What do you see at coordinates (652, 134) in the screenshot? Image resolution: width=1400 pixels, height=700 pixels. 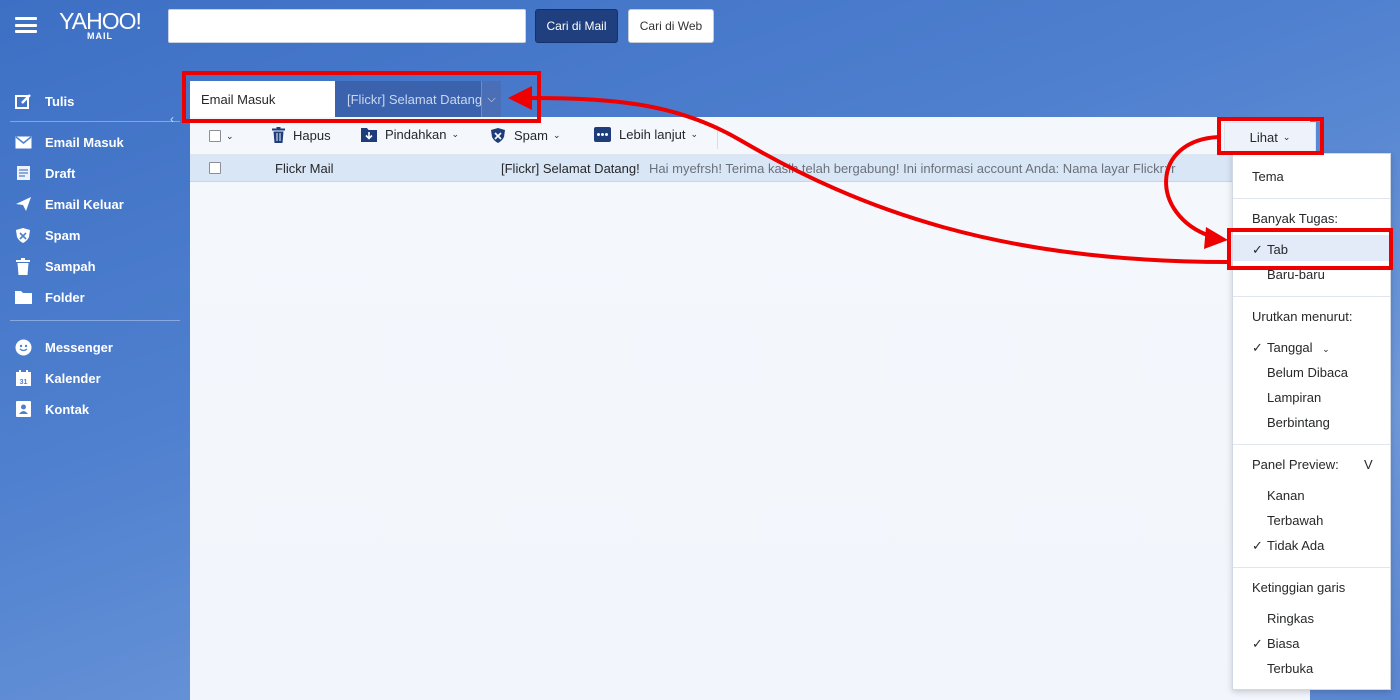 I see `more-label: Lebih lanjut` at bounding box center [652, 134].